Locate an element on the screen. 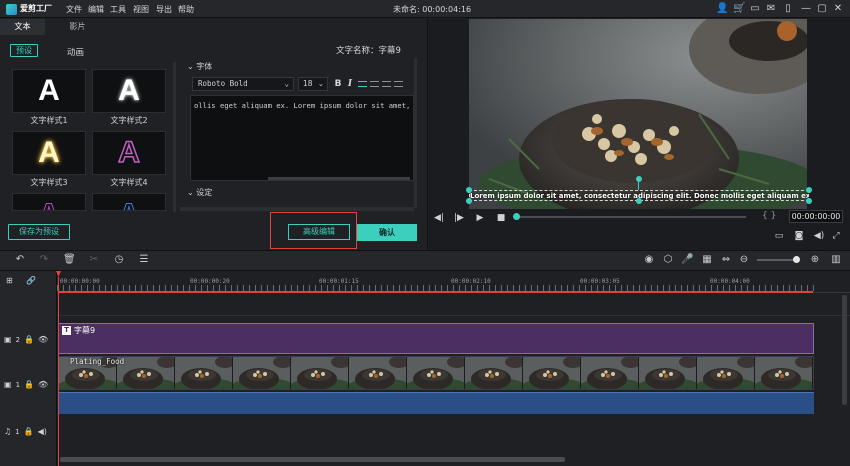  menu-view: 视图 is located at coordinates (141, 9).